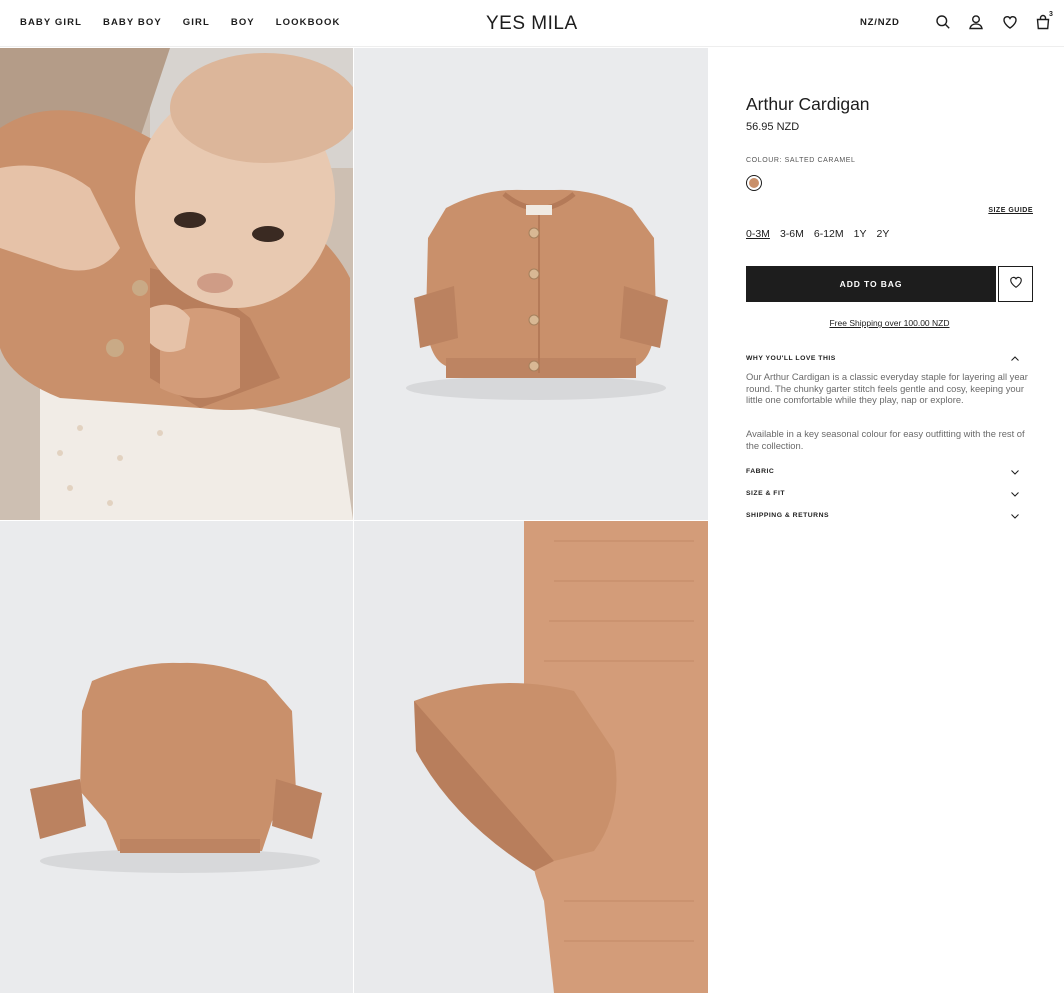  Describe the element at coordinates (243, 22) in the screenshot. I see `nav-boy: BOY` at that location.